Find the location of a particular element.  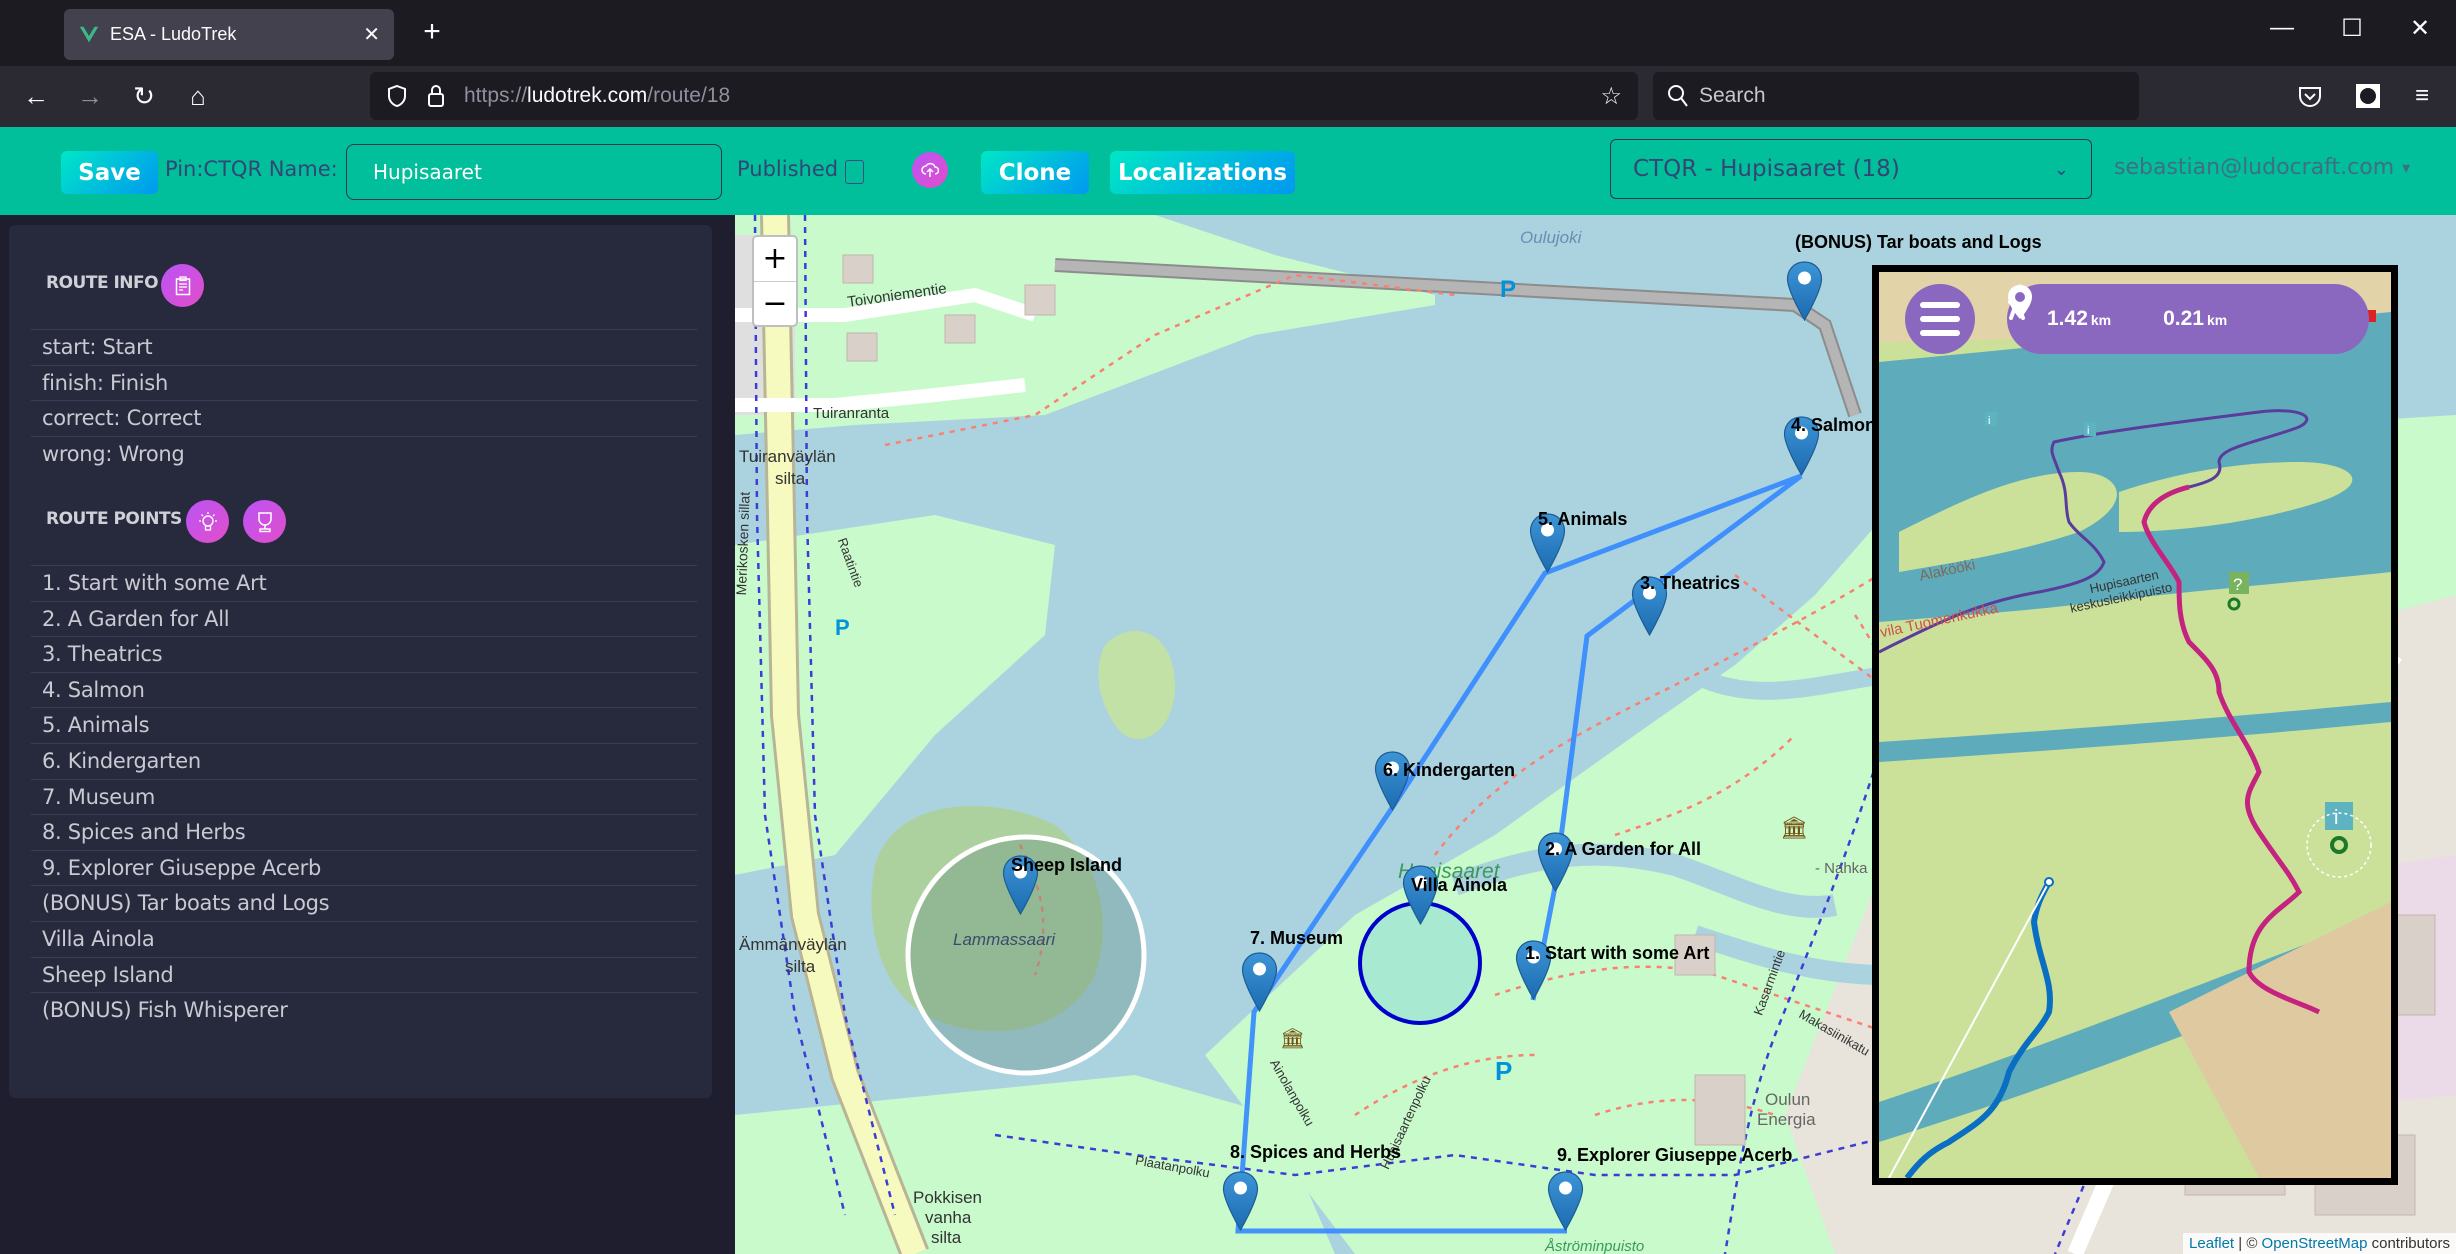

url-bar: https://ludotrek.com/route/18 ☆ is located at coordinates (1004, 96).